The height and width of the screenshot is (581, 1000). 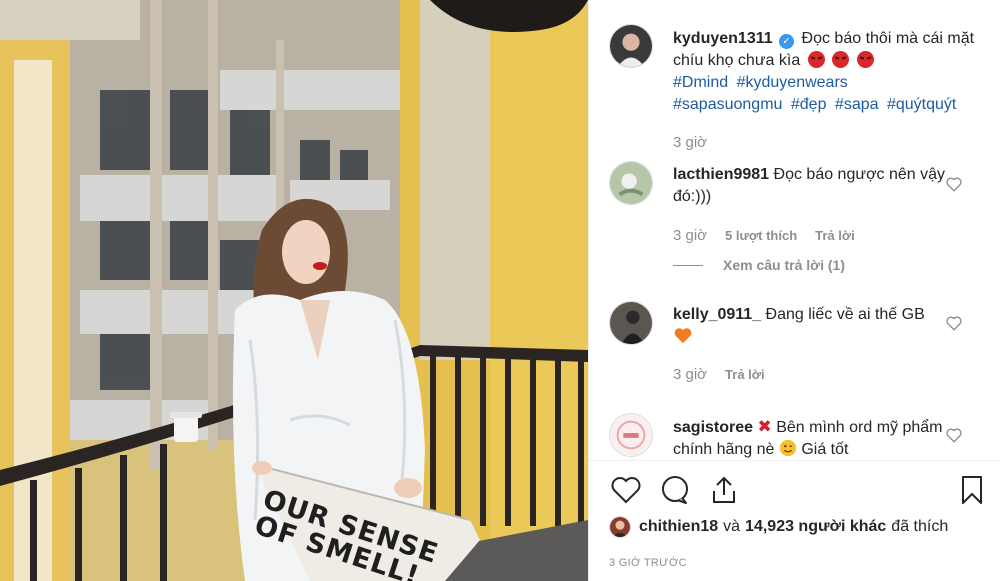 What do you see at coordinates (799, 492) in the screenshot?
I see `post-actions` at bounding box center [799, 492].